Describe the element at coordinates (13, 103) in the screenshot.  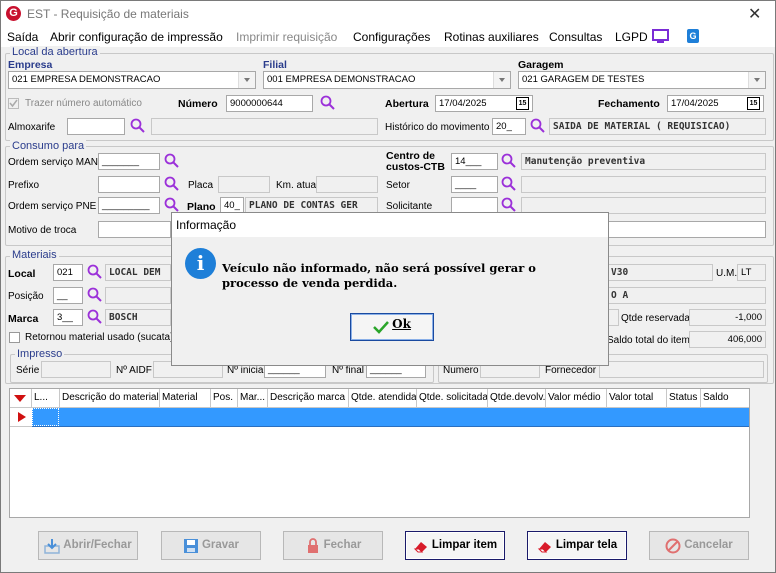
I see `auto-number-checkbox` at that location.